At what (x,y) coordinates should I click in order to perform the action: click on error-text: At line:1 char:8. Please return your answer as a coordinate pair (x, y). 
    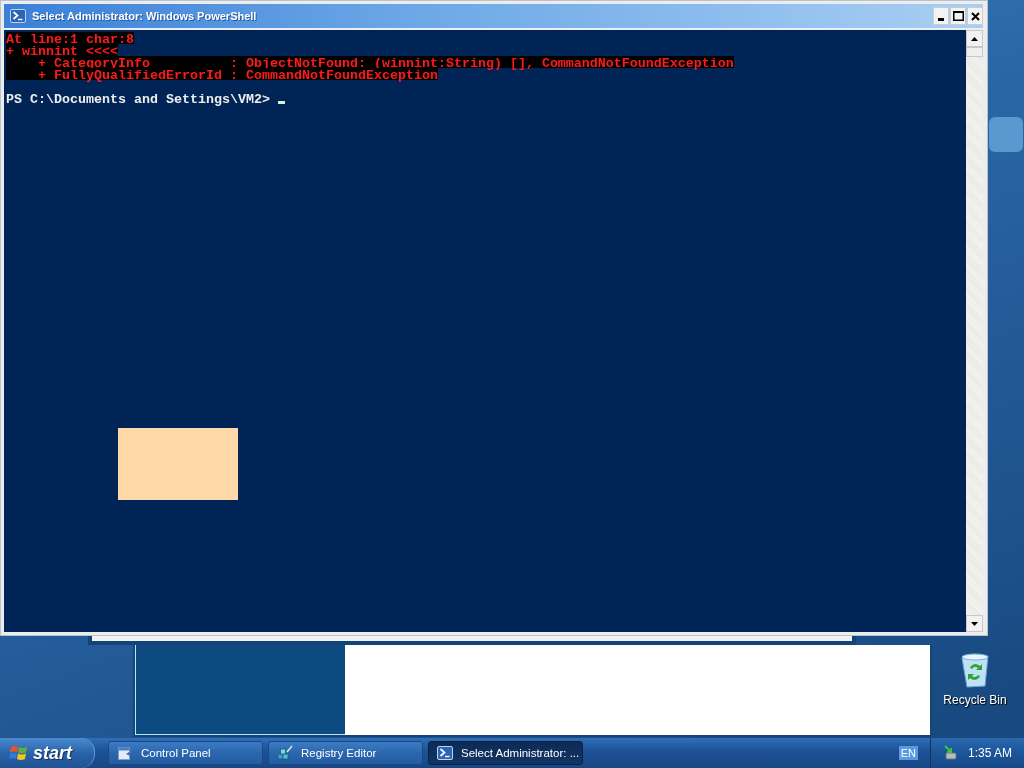
    Looking at the image, I should click on (70, 38).